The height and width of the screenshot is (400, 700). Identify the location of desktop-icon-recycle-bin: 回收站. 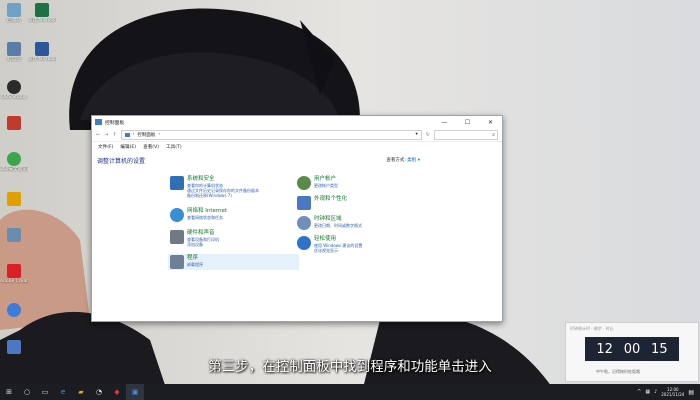
(14, 13).